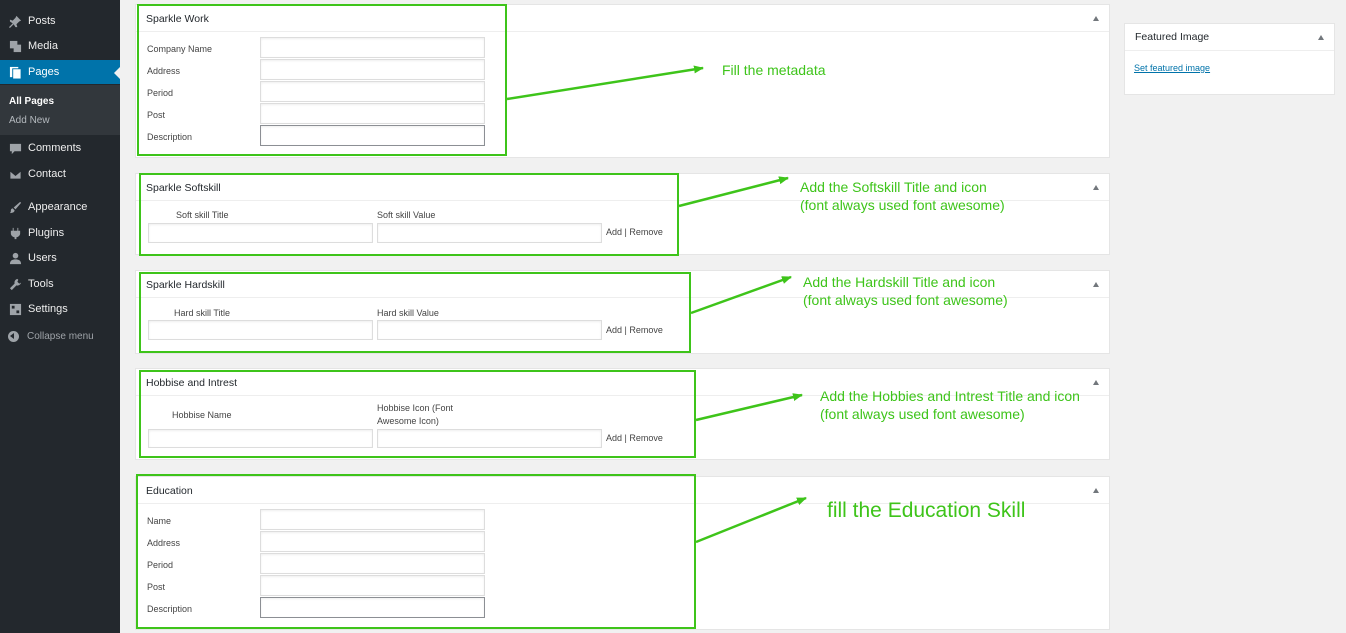 The height and width of the screenshot is (633, 1346). What do you see at coordinates (905, 300) in the screenshot?
I see `annotation-hardskill-line2: (font always used font awesome)` at bounding box center [905, 300].